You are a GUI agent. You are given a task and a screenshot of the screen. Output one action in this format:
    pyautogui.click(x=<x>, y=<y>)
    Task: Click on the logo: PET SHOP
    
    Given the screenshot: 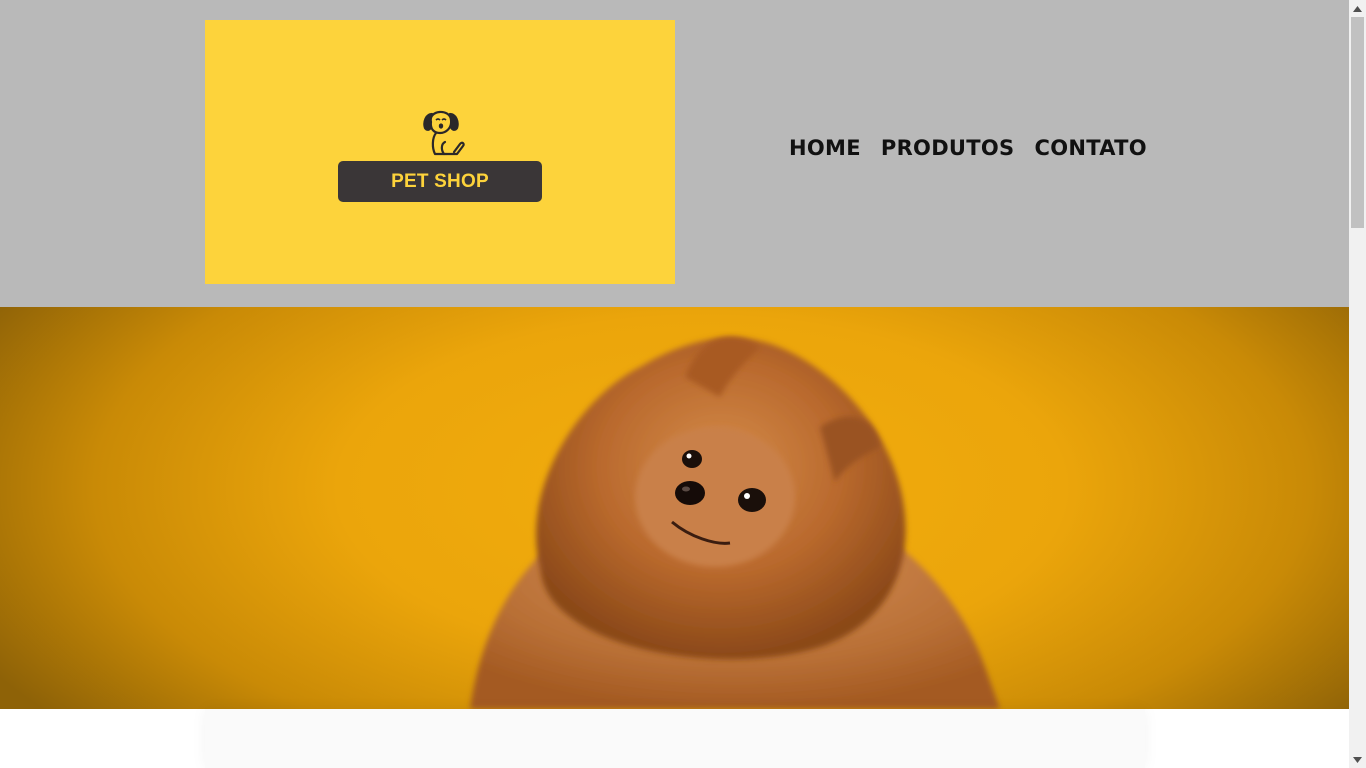 What is the action you would take?
    pyautogui.click(x=440, y=152)
    